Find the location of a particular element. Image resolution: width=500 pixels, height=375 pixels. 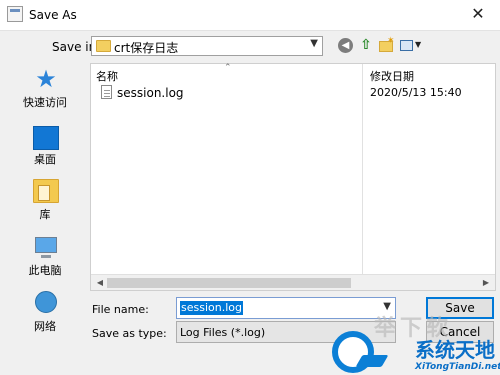

save-as-type-value: Log Files (*.log) is located at coordinates (223, 332).